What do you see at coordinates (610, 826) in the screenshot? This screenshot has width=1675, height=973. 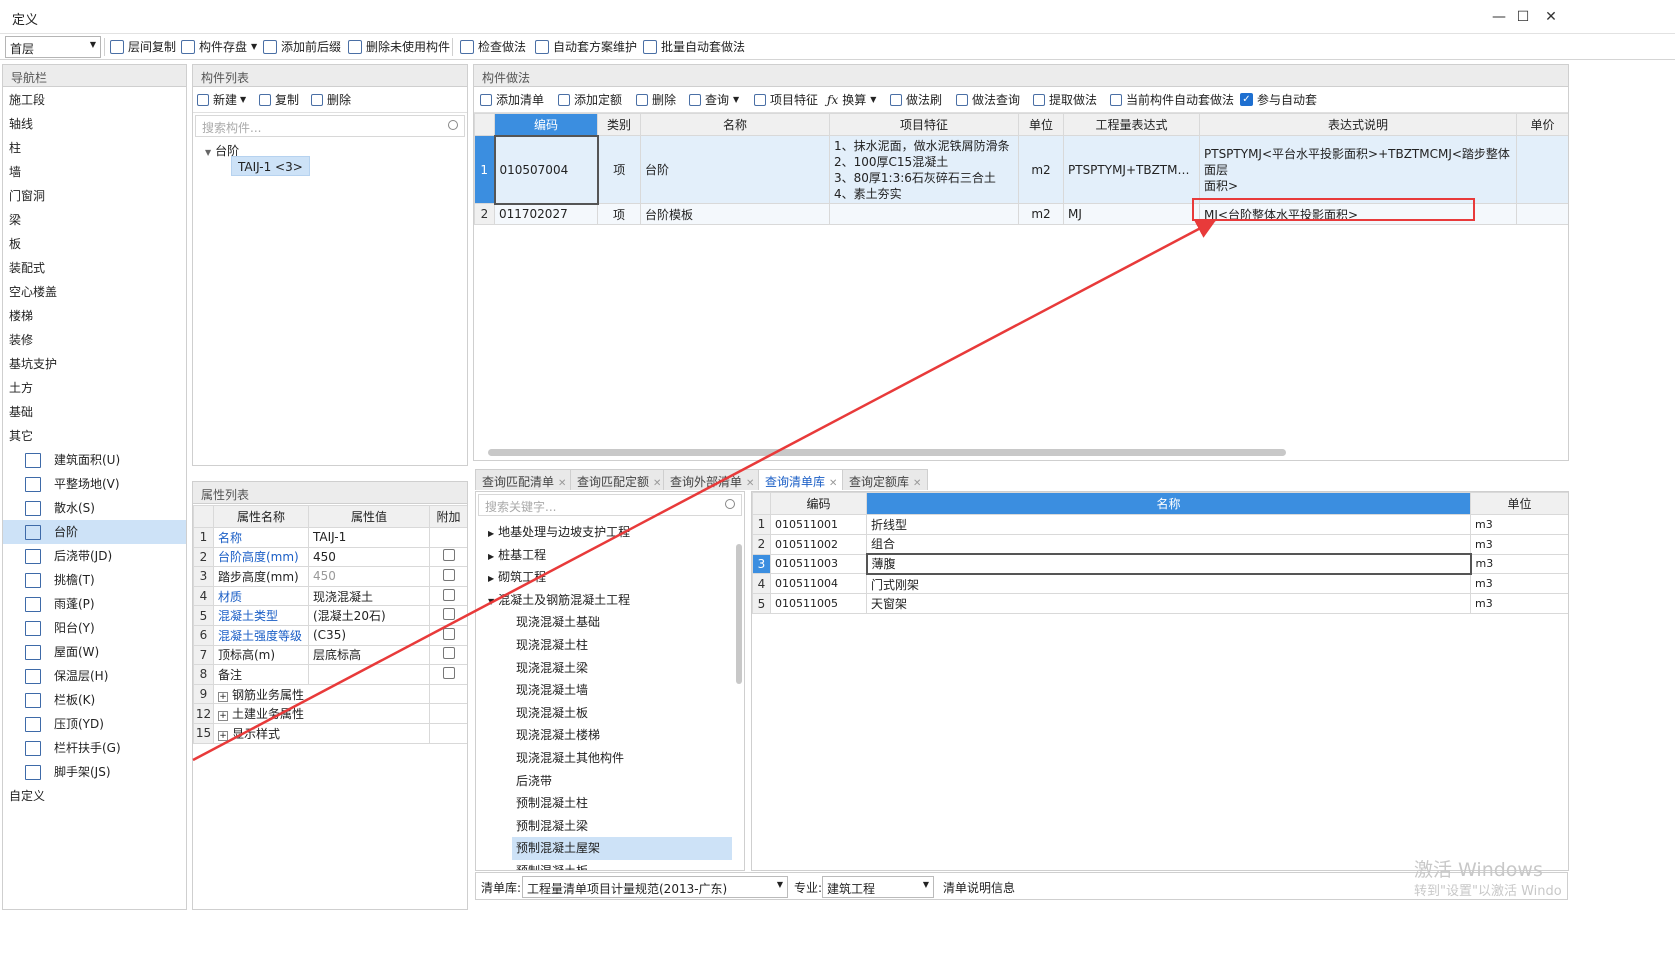 I see `tree-leaf: 预制混凝土梁` at bounding box center [610, 826].